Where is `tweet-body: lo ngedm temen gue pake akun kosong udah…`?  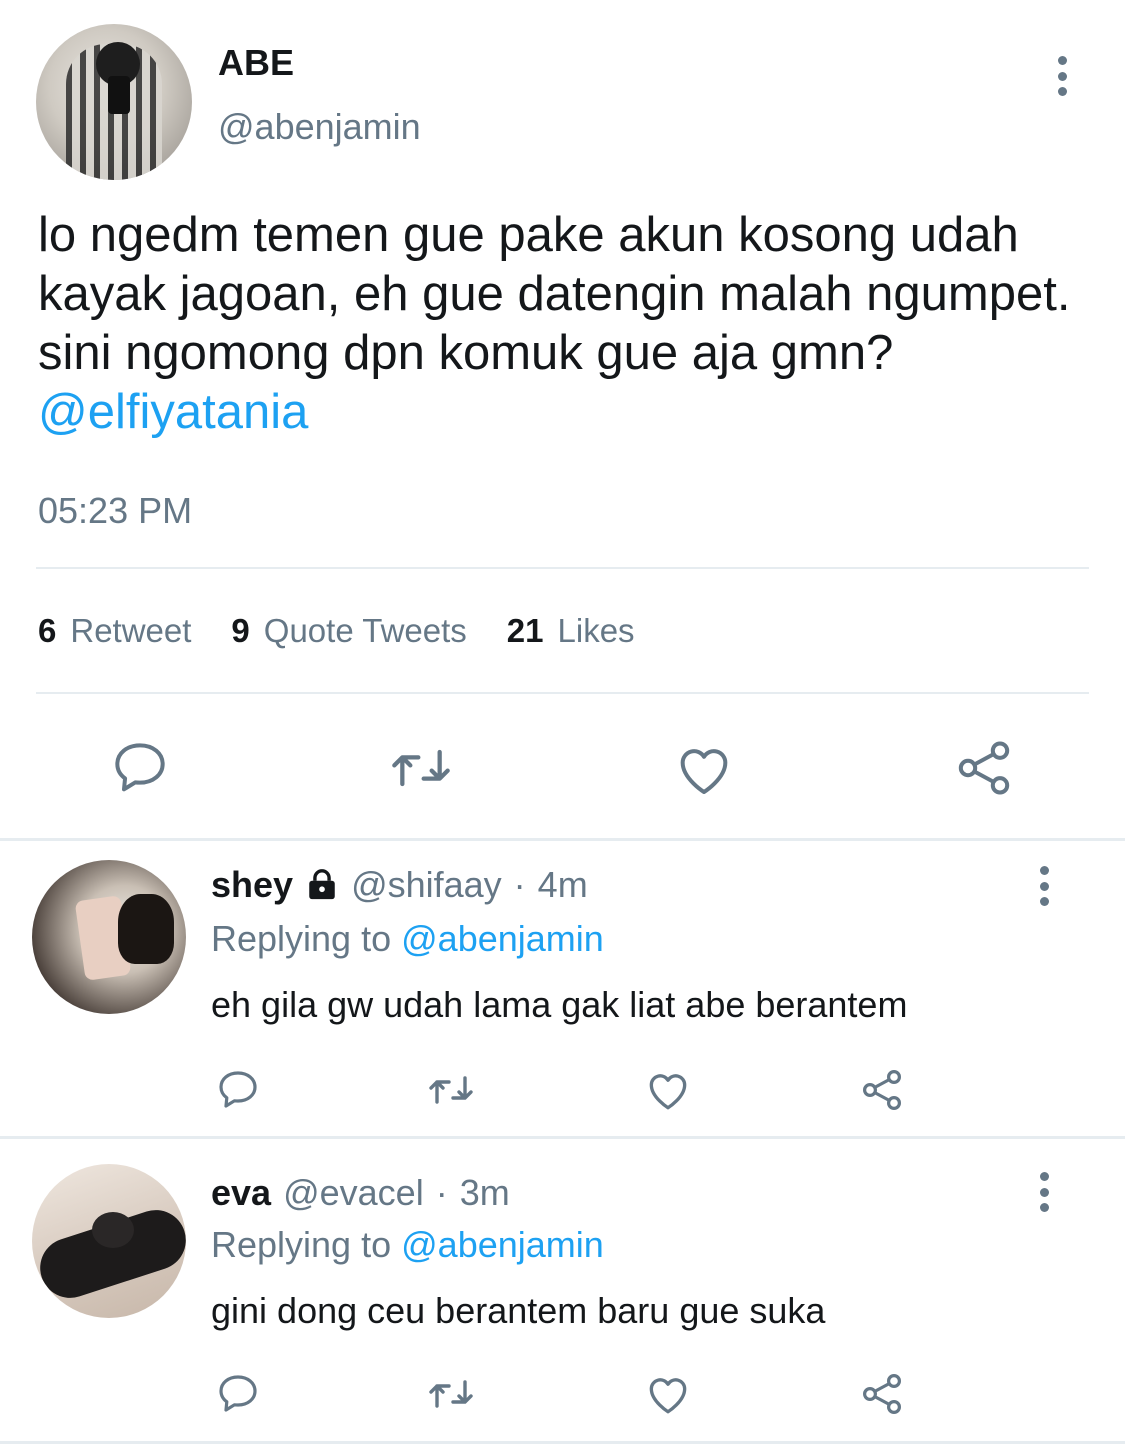 tweet-body: lo ngedm temen gue pake akun kosong udah… is located at coordinates (554, 294).